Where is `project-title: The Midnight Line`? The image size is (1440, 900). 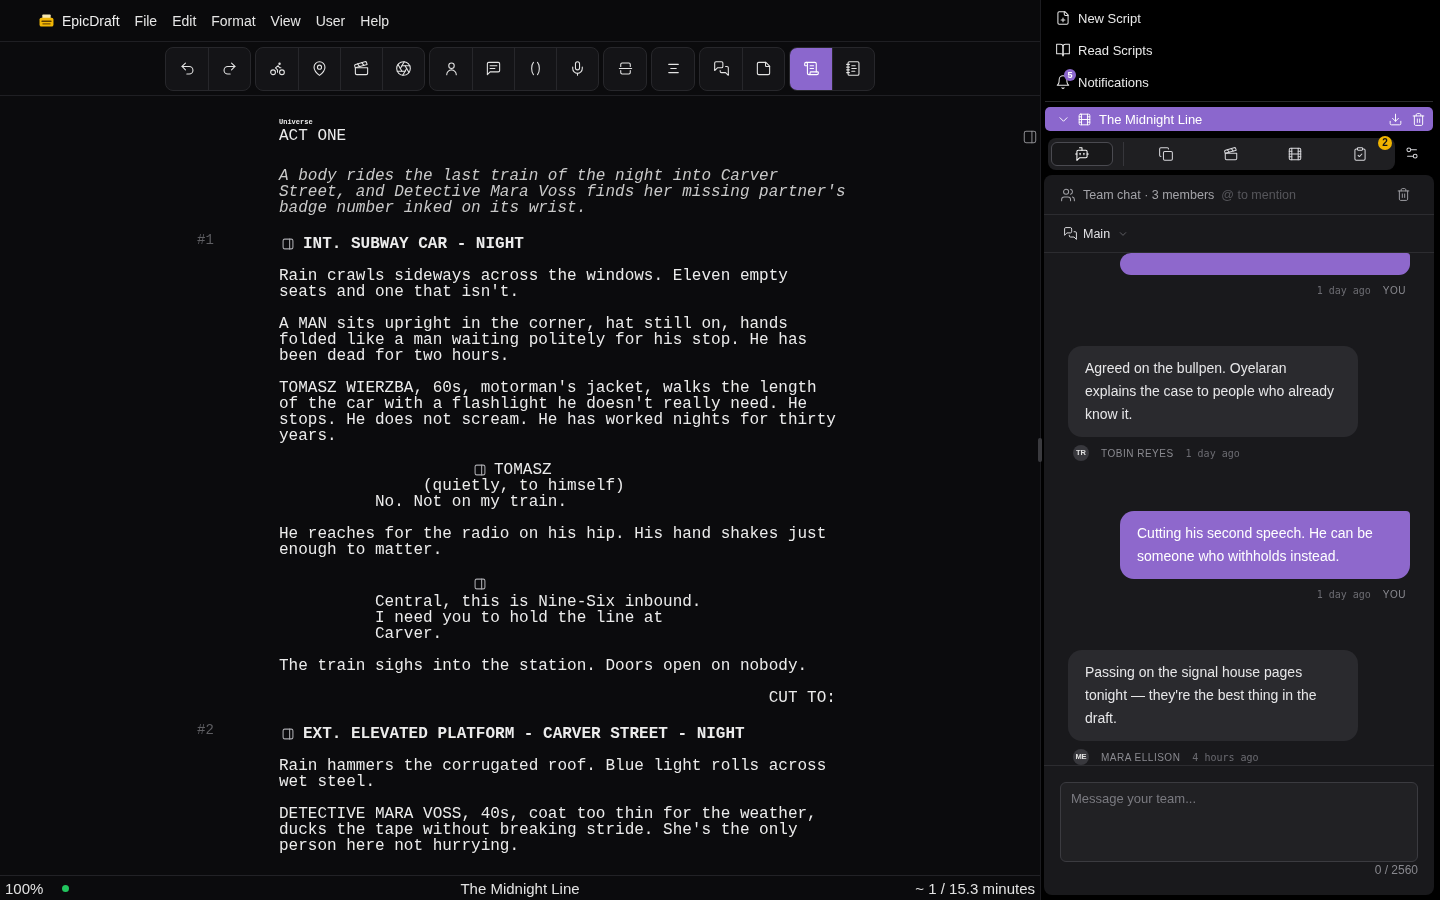 project-title: The Midnight Line is located at coordinates (1151, 119).